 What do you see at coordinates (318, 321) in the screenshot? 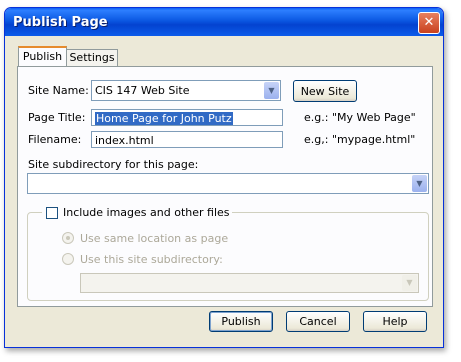
I see `cancel-button: Cancel` at bounding box center [318, 321].